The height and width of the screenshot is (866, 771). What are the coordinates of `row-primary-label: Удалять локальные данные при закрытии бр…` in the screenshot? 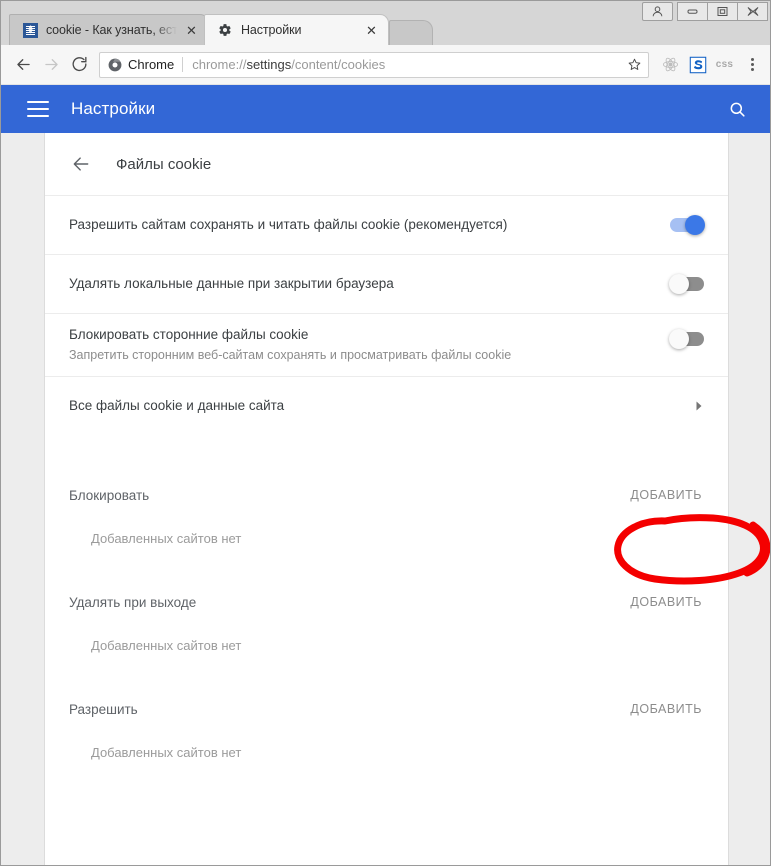 It's located at (231, 283).